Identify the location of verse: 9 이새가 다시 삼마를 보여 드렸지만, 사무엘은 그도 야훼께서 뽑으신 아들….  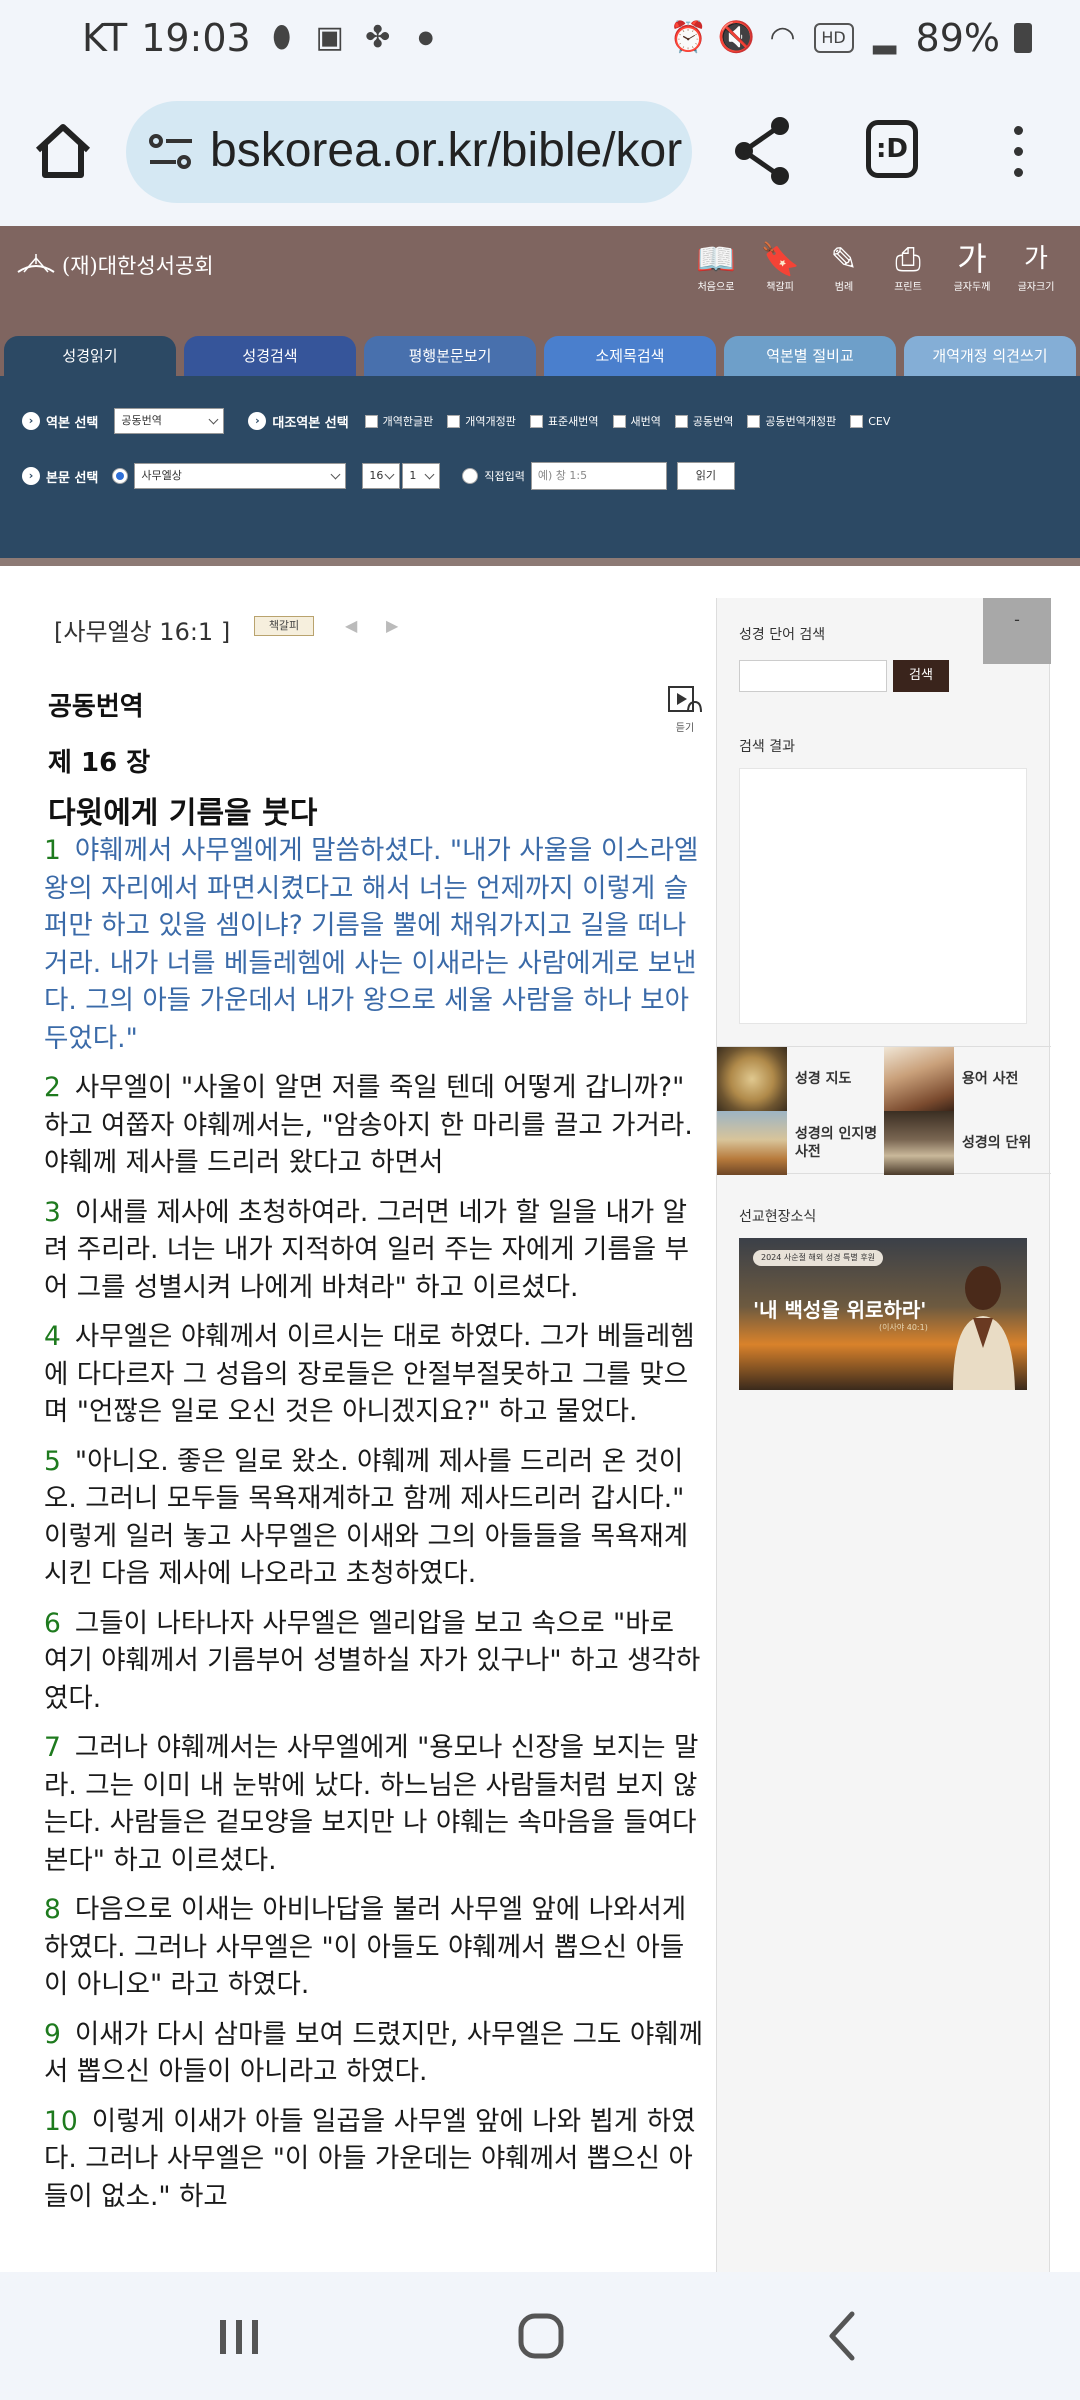
(374, 2053).